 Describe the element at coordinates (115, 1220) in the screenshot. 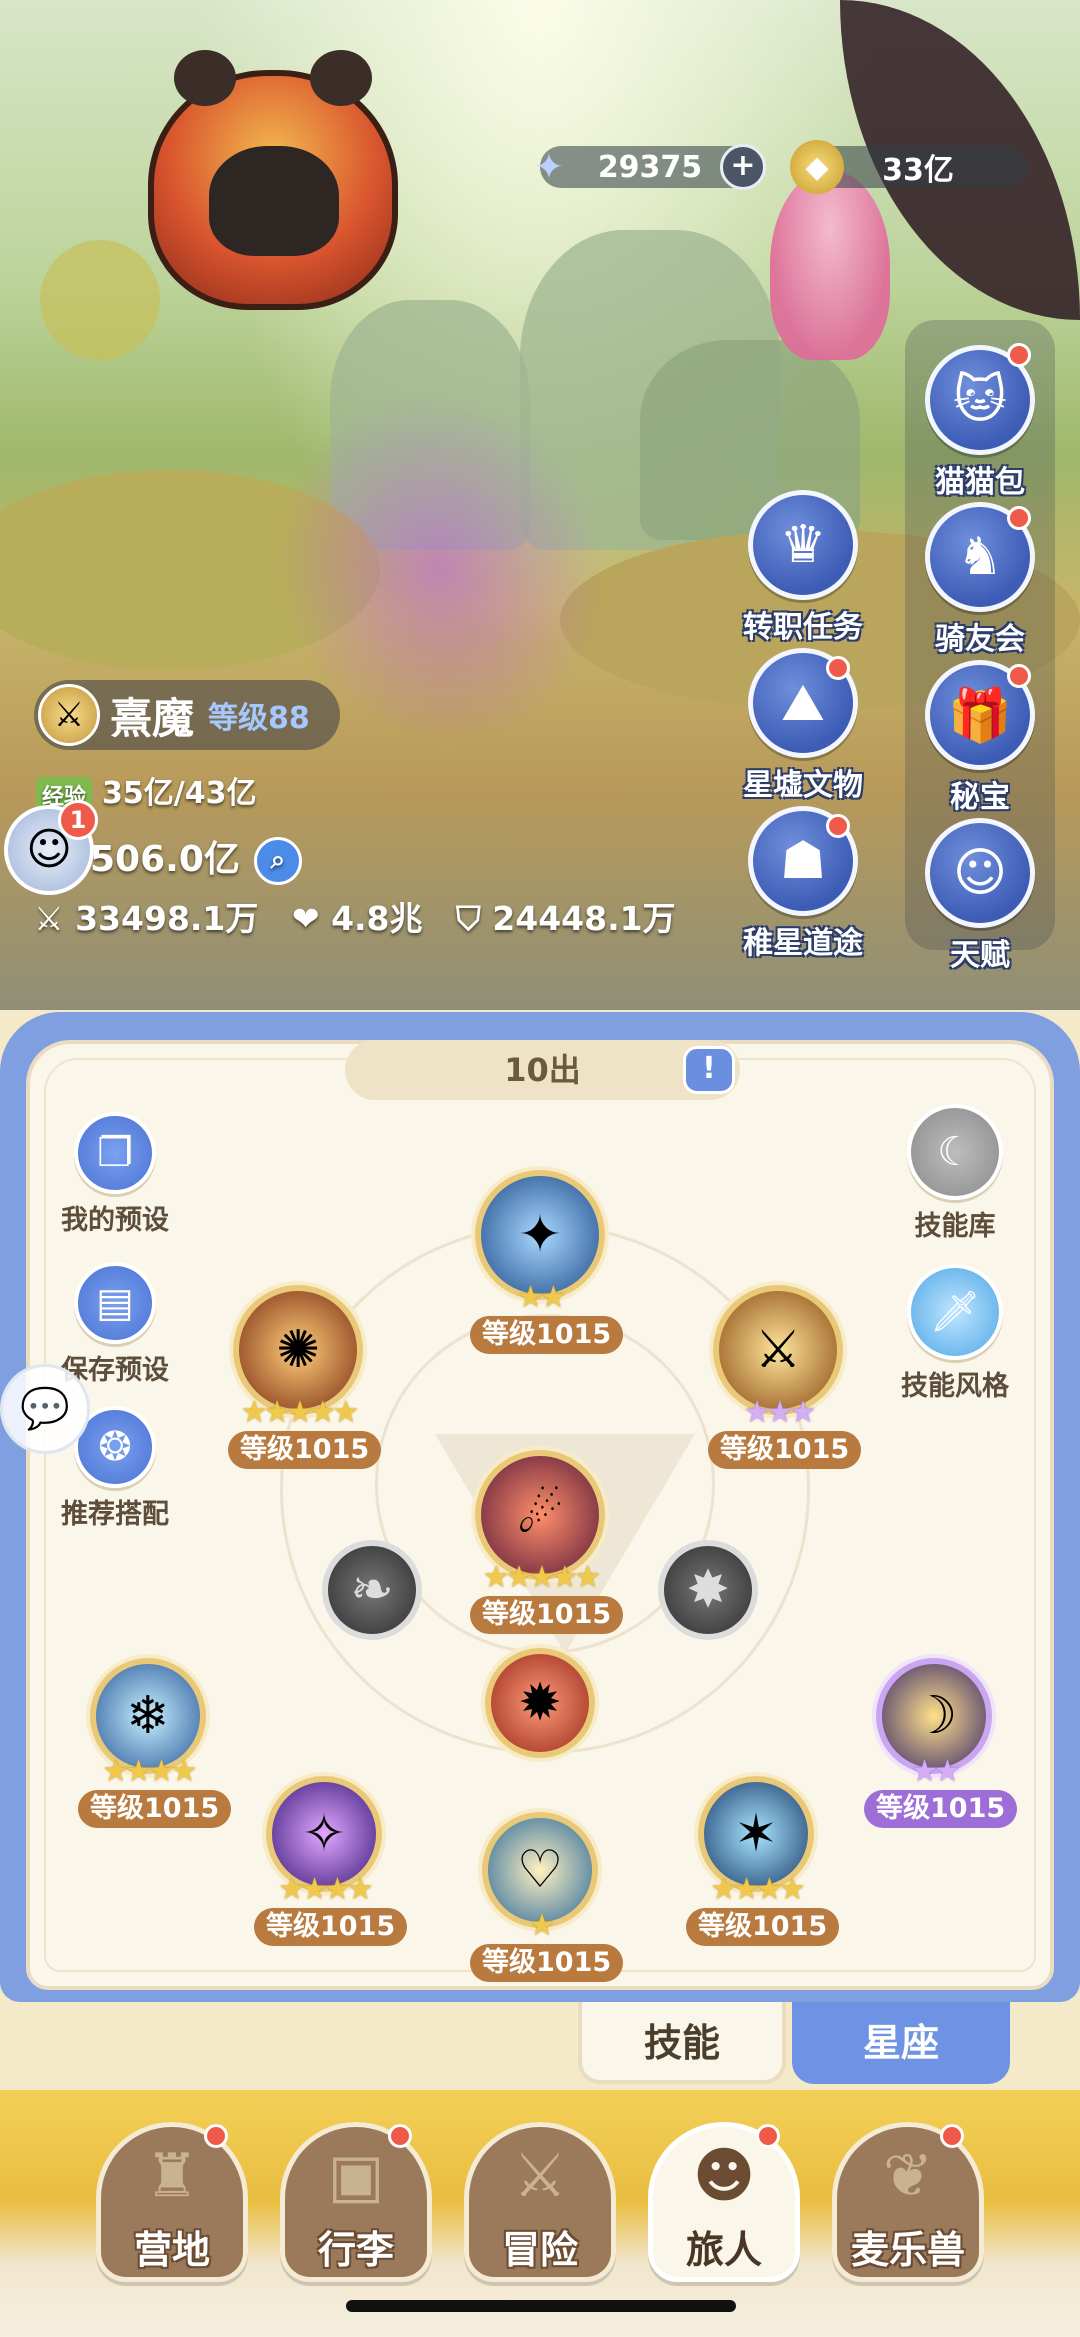

I see `my-preset-label: 我的预设` at that location.